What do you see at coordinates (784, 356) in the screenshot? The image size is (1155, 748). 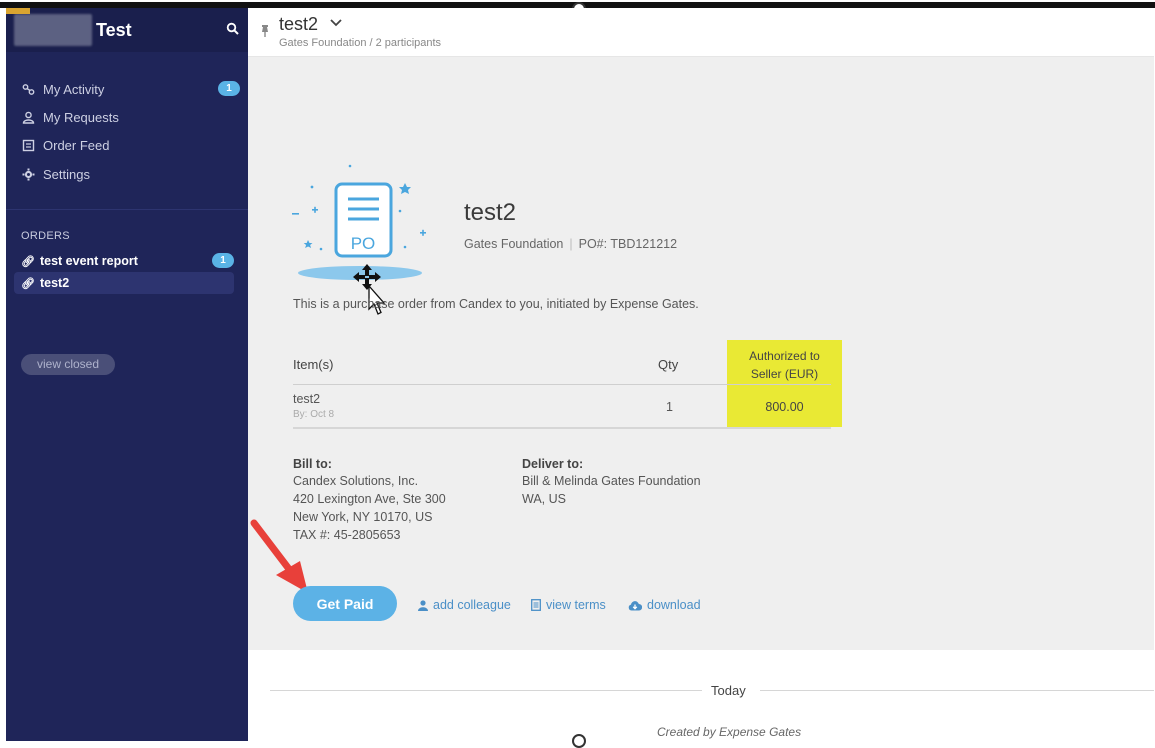 I see `column-header-authorized-line1: Authorized to` at bounding box center [784, 356].